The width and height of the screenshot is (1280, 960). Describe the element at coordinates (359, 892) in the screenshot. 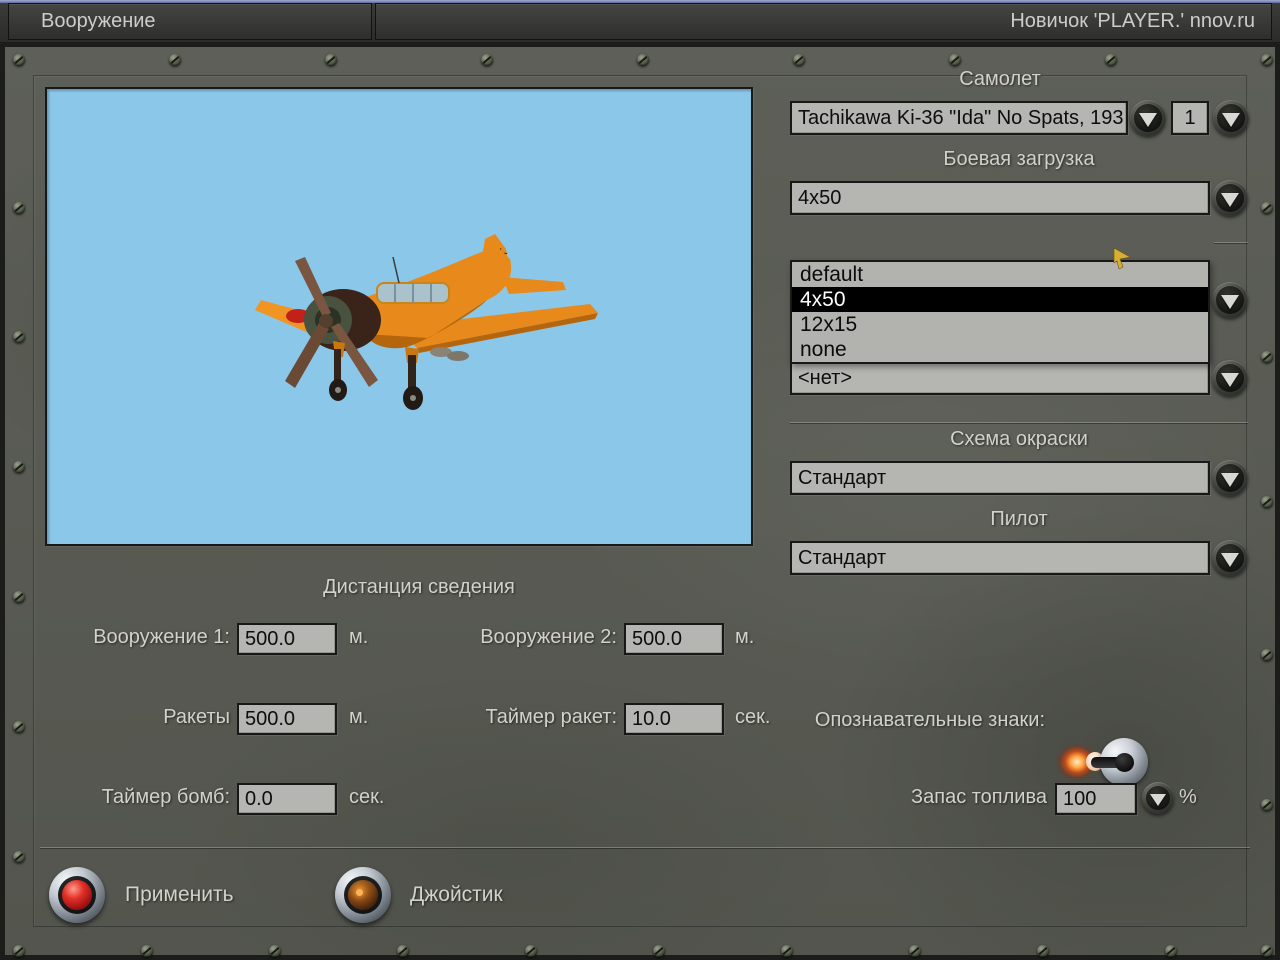

I see `lamp-glint-icon` at that location.